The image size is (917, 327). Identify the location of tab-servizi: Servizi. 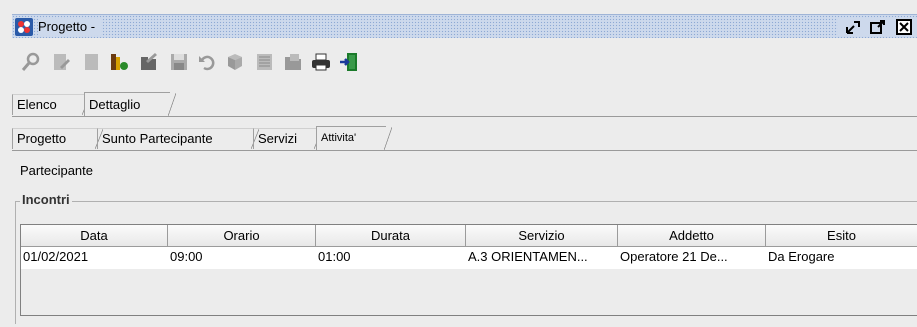
(287, 138).